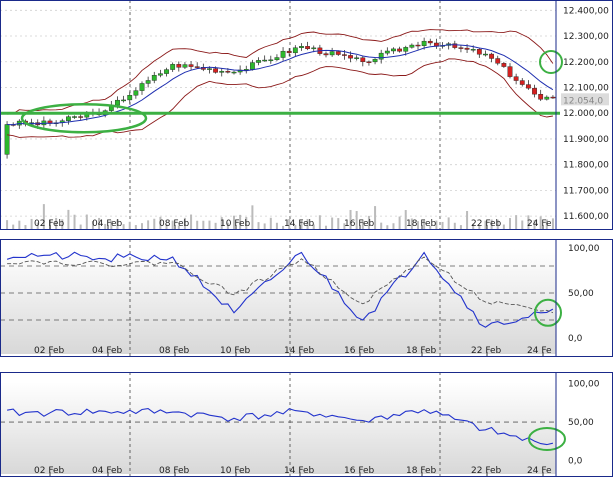  I want to click on price-tick-label: 12.100,00, so click(586, 88).